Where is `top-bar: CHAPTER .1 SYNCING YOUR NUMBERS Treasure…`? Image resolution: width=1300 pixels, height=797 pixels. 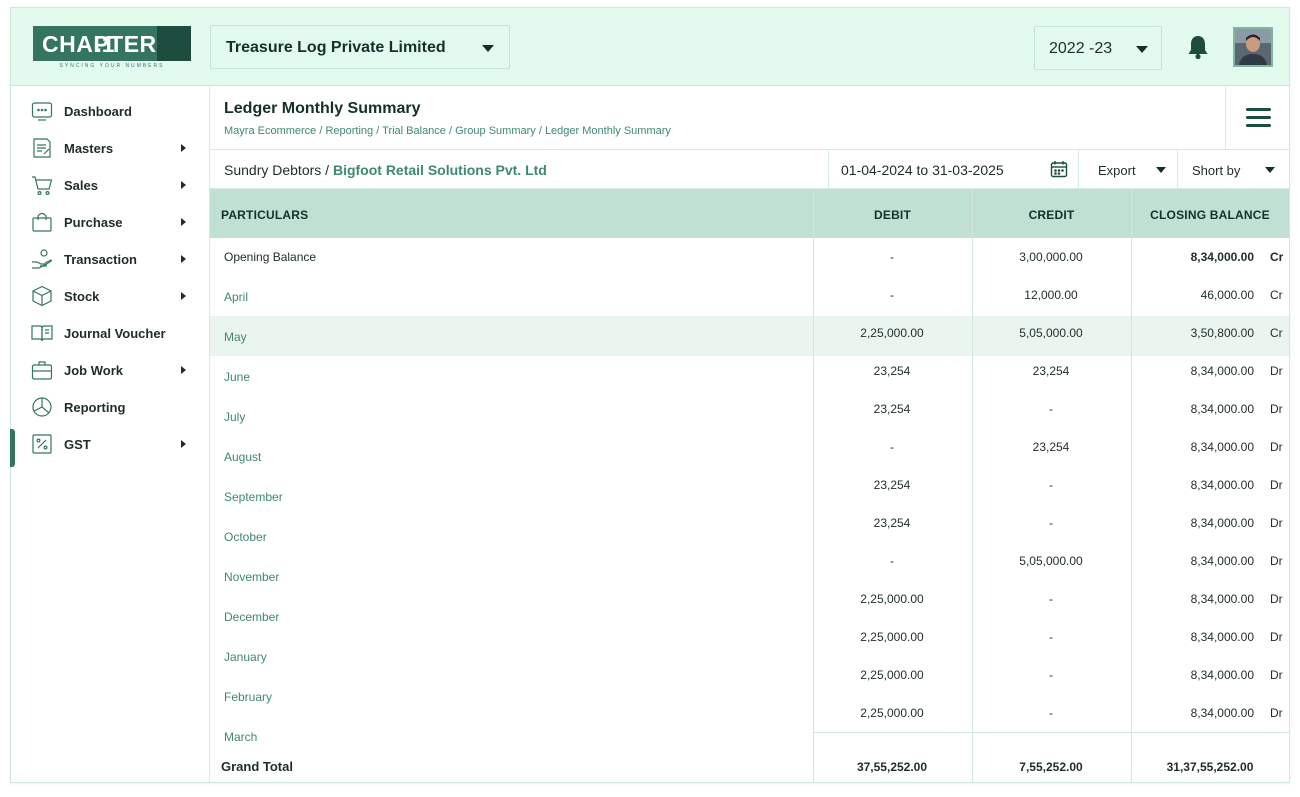 top-bar: CHAPTER .1 SYNCING YOUR NUMBERS Treasure… is located at coordinates (650, 47).